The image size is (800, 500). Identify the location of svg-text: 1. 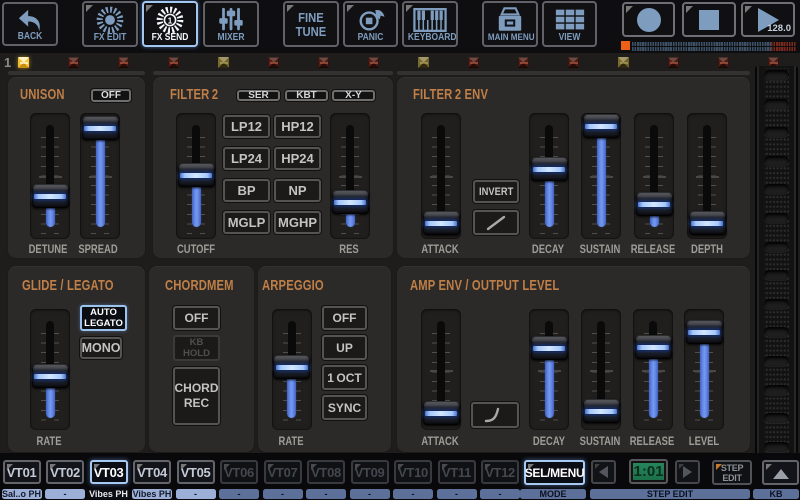
(170, 20).